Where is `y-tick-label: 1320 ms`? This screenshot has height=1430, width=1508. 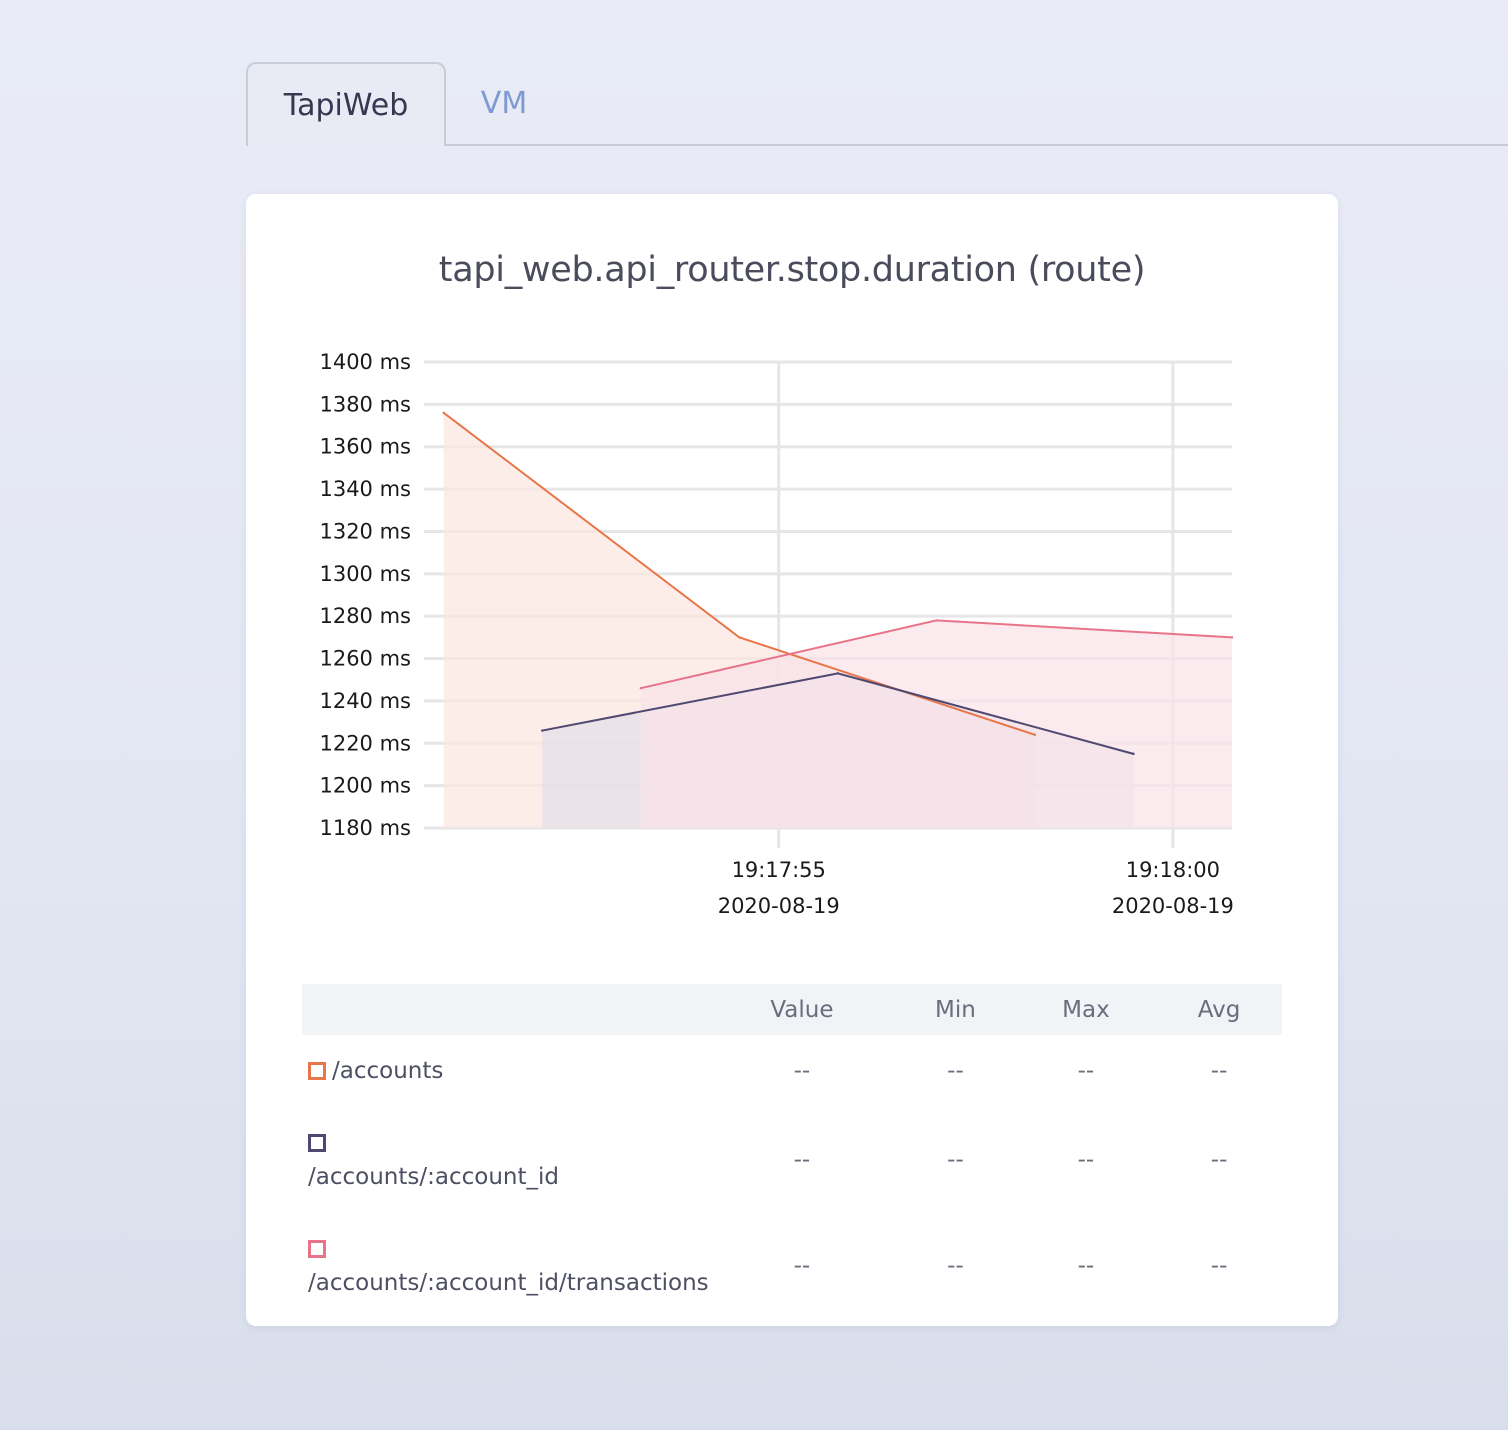
y-tick-label: 1320 ms is located at coordinates (365, 531).